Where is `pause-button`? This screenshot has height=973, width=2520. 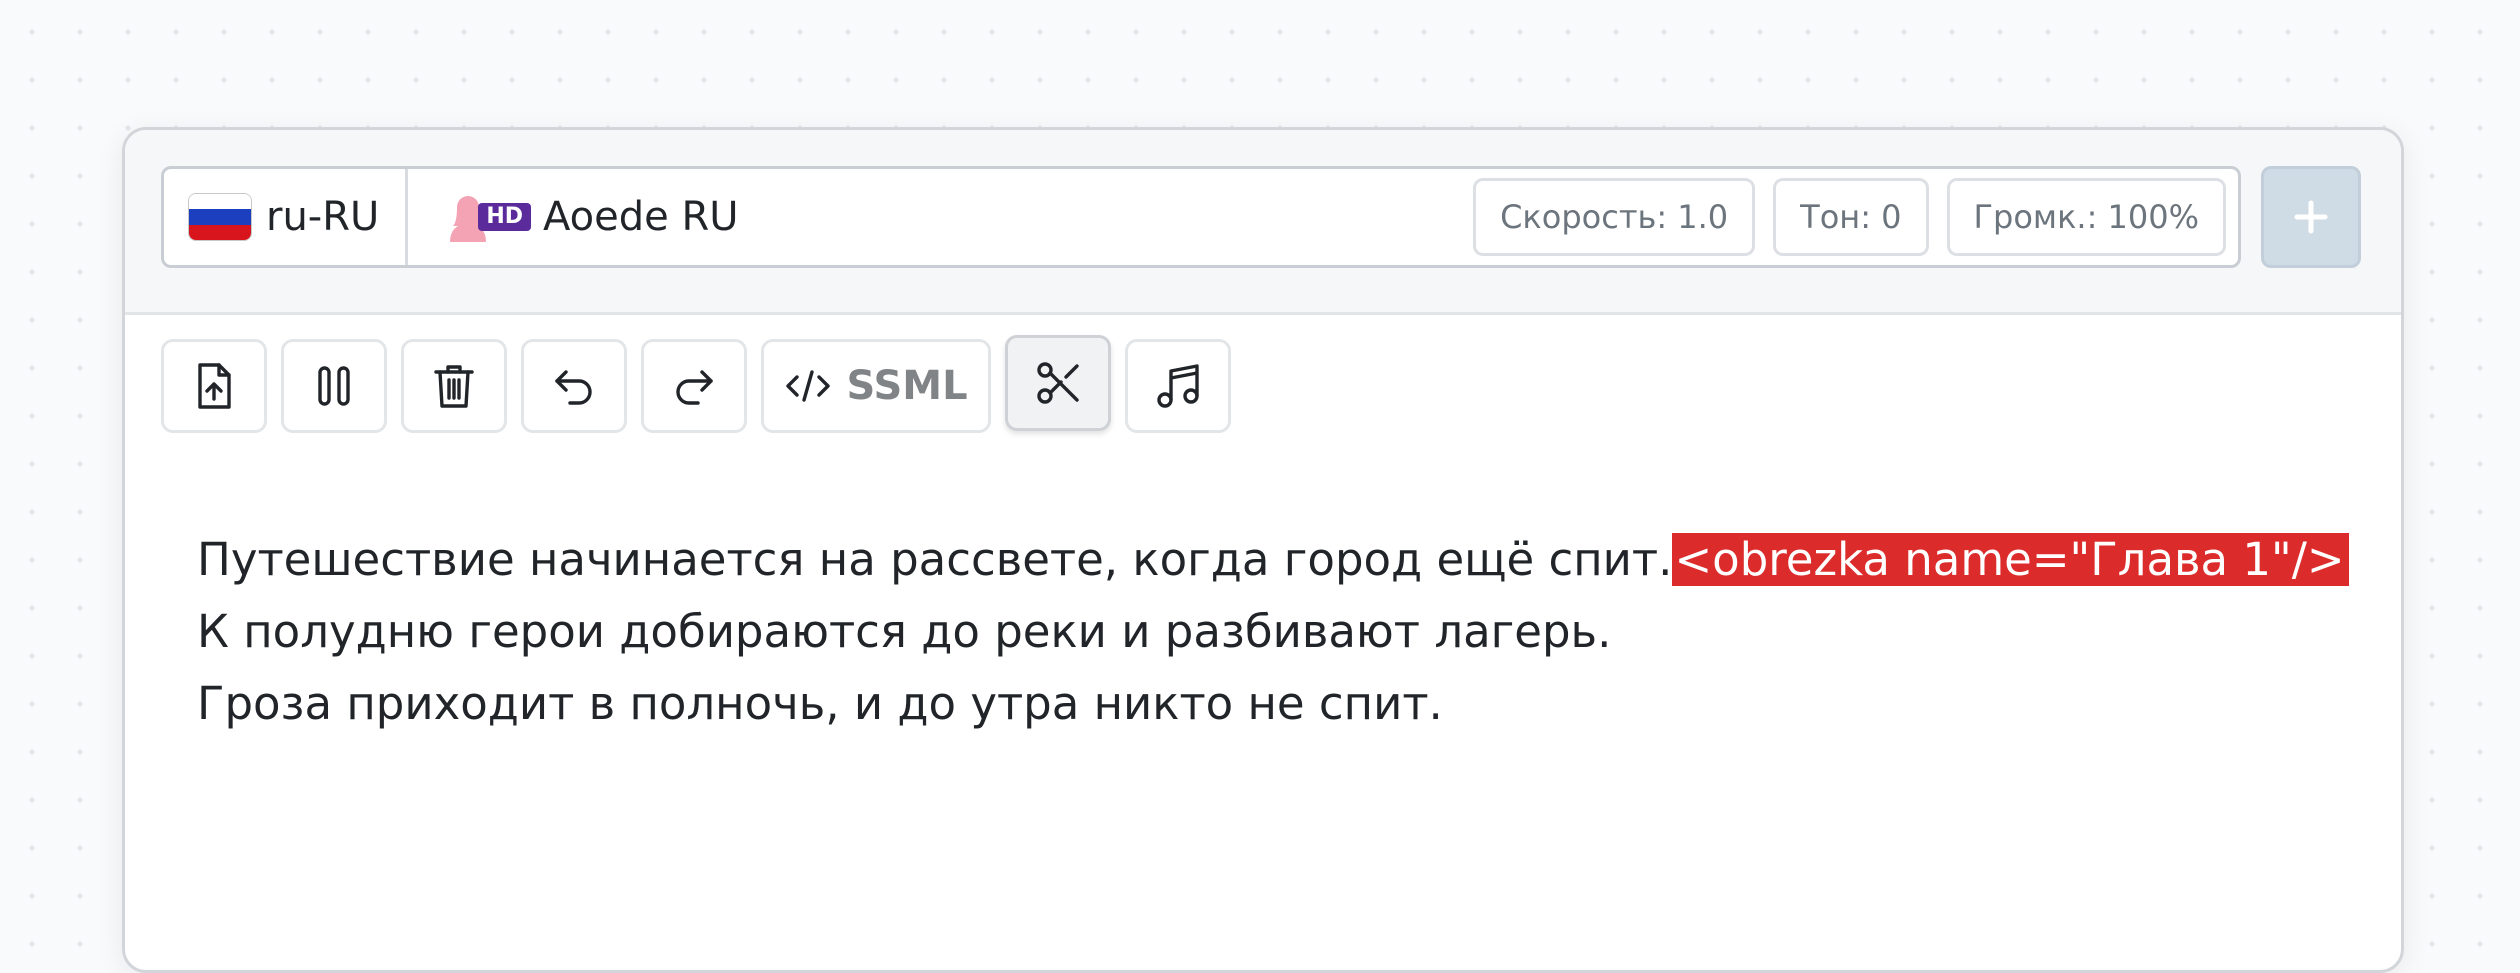 pause-button is located at coordinates (334, 386).